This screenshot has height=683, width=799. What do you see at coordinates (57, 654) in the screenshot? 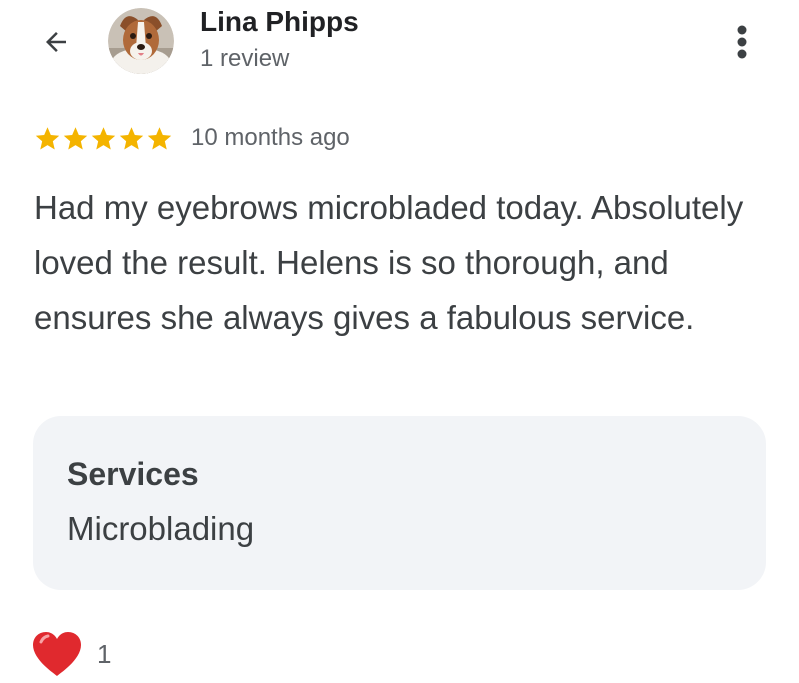
I see `heart-icon` at bounding box center [57, 654].